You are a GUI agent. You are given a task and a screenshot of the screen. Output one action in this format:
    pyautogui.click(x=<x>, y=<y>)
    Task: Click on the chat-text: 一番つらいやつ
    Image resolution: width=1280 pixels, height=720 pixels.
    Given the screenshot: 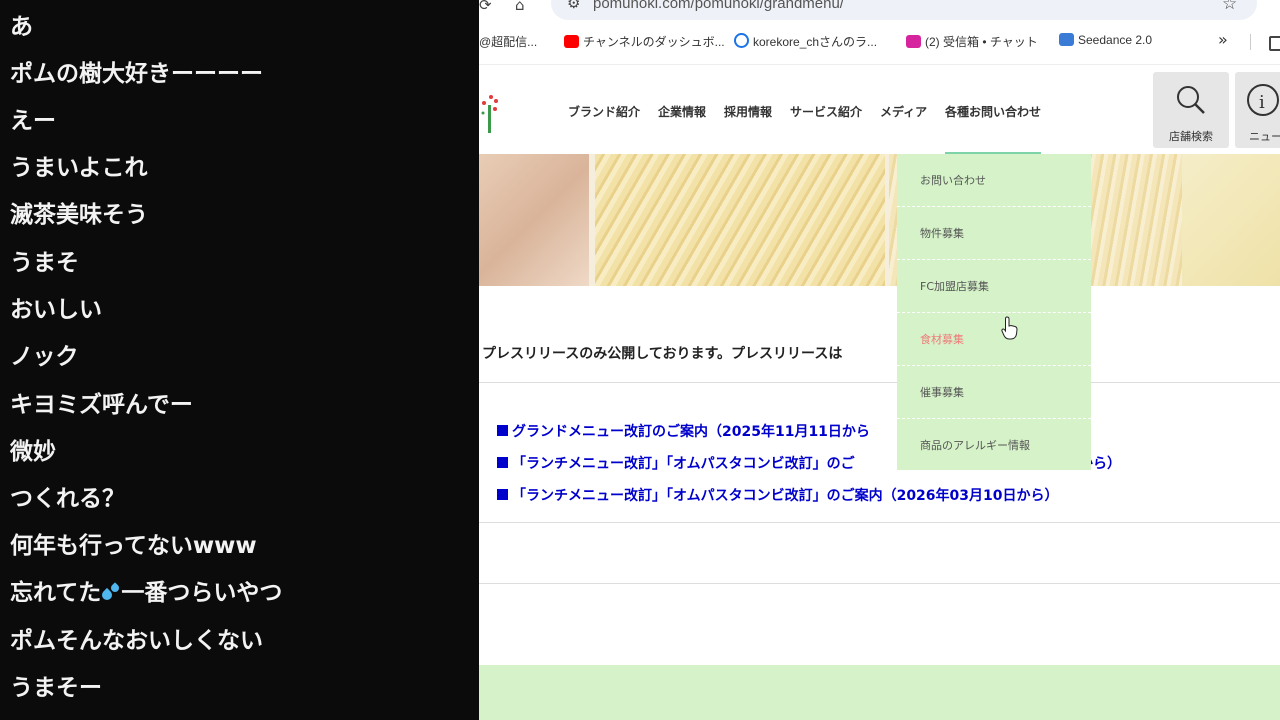 What is the action you would take?
    pyautogui.click(x=202, y=593)
    